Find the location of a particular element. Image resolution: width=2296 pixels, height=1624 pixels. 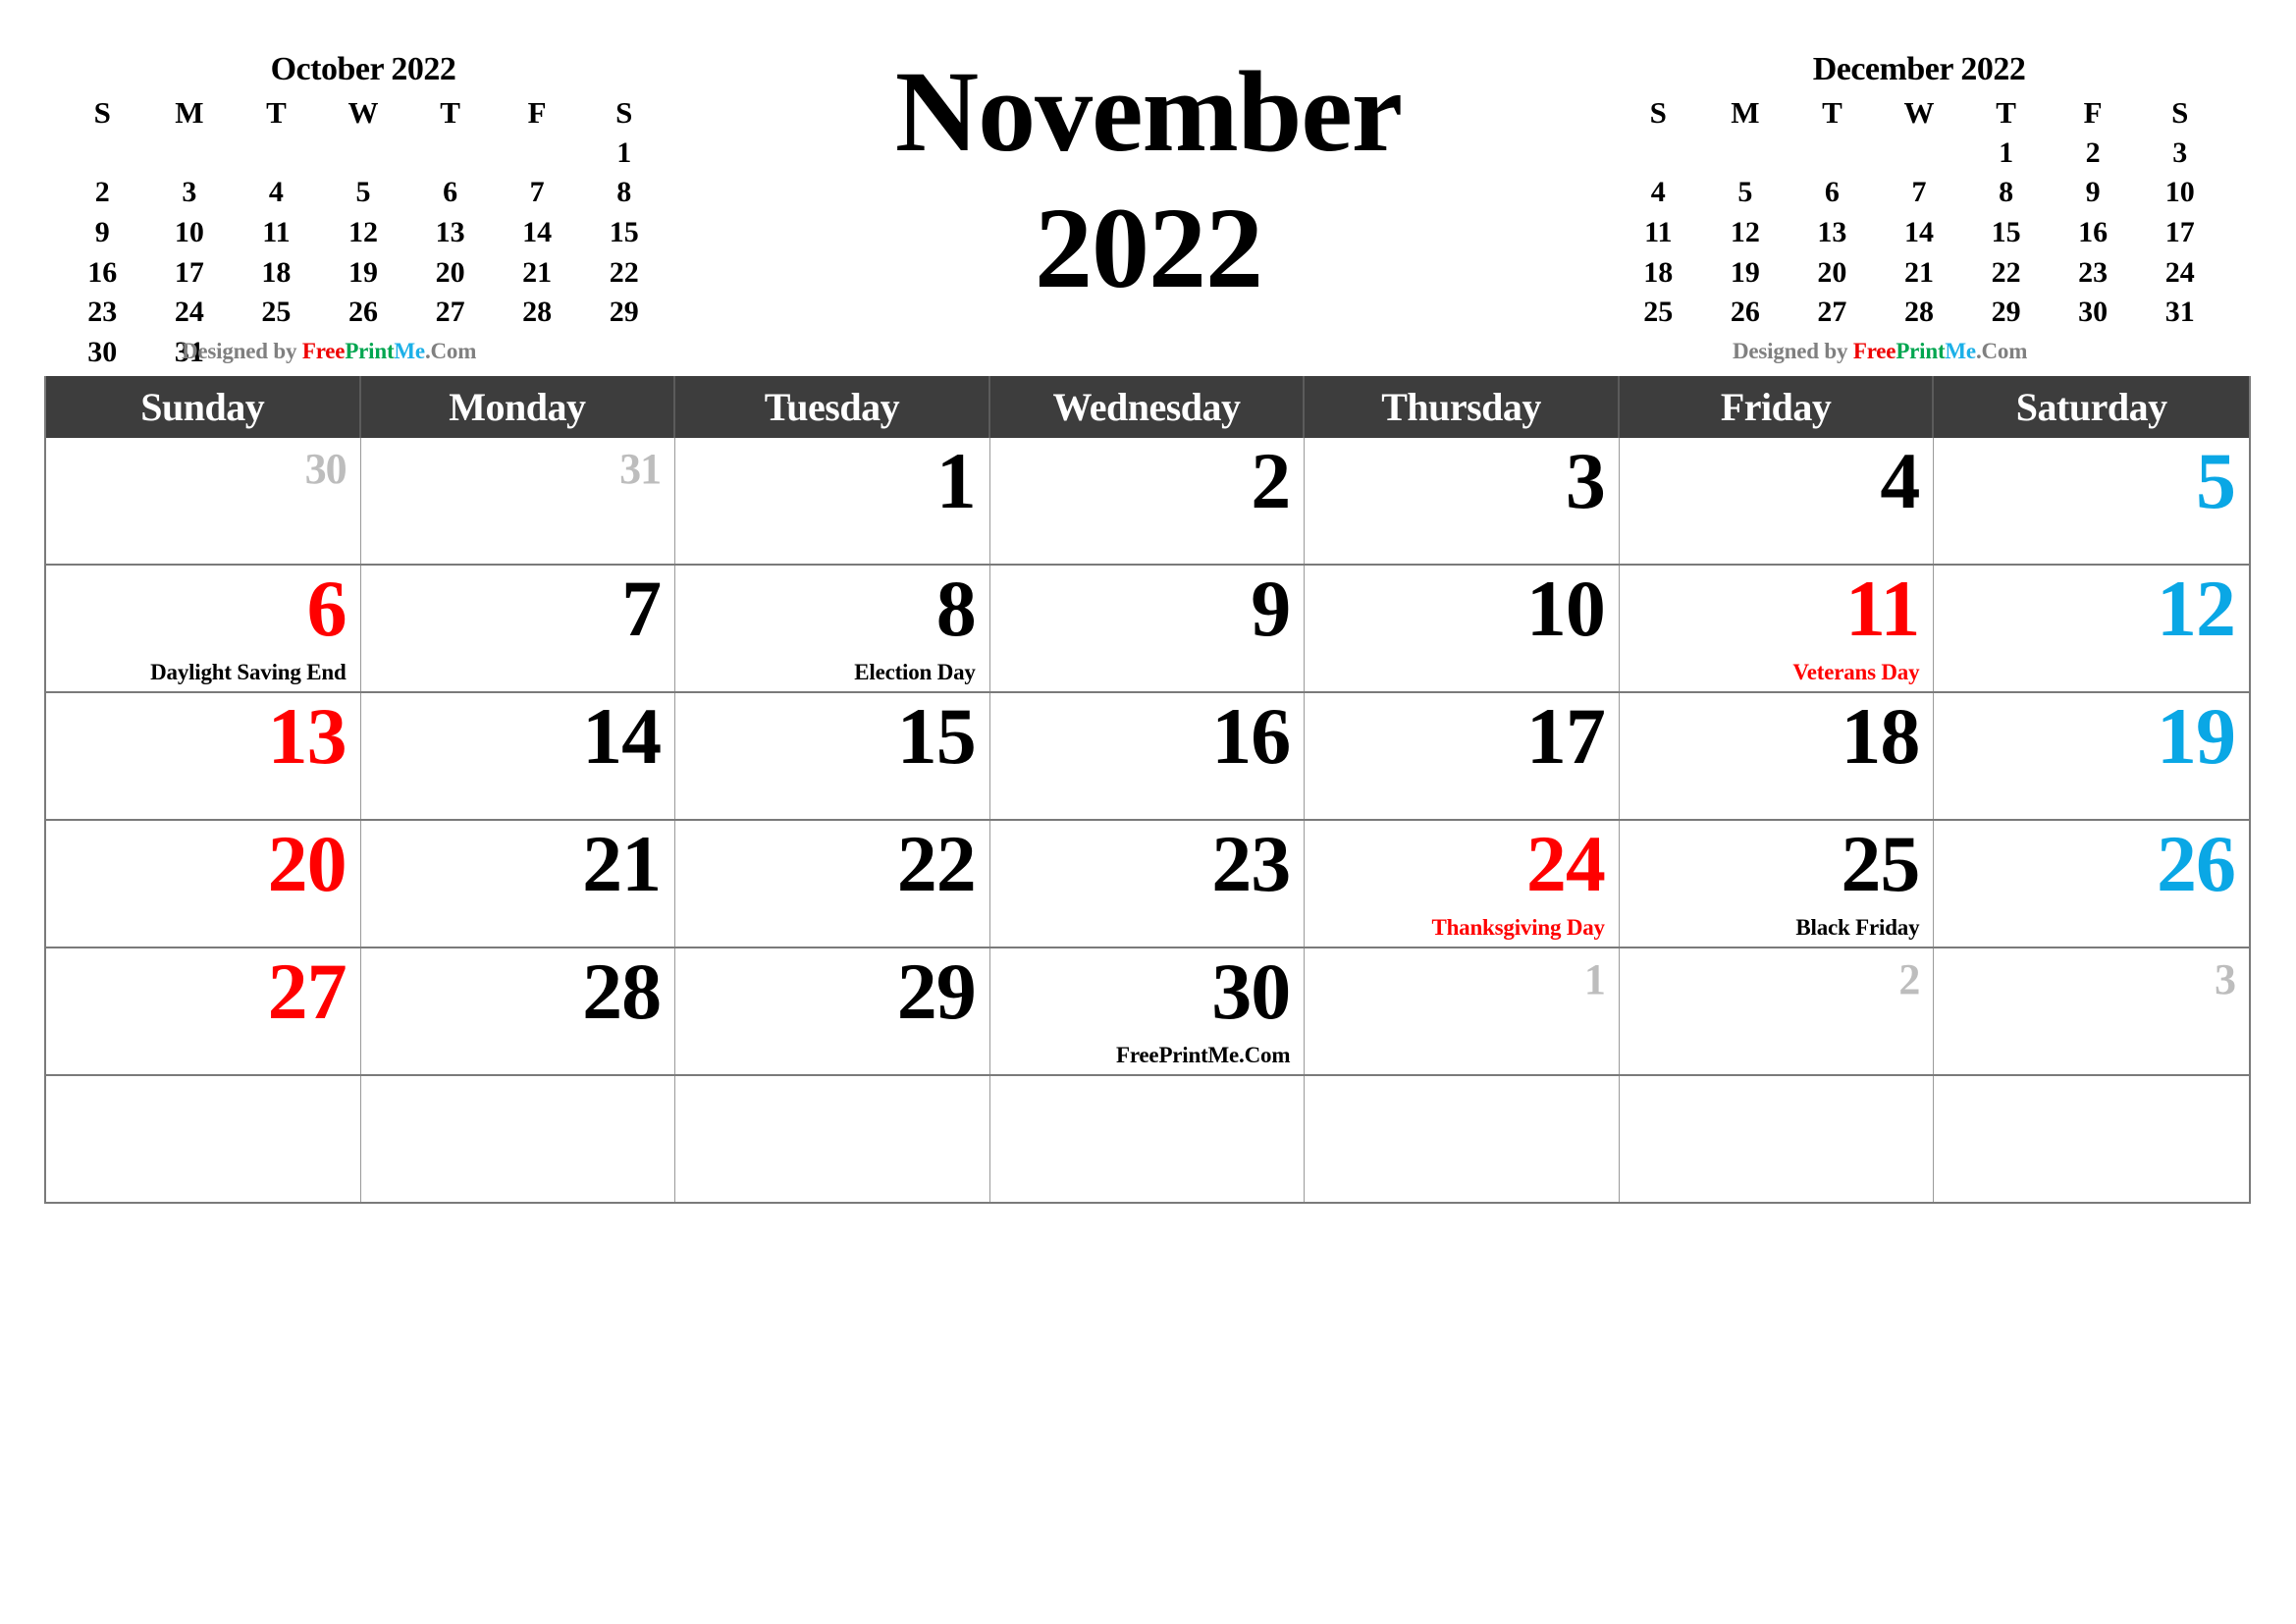

mini-day: 9 is located at coordinates (2093, 192).